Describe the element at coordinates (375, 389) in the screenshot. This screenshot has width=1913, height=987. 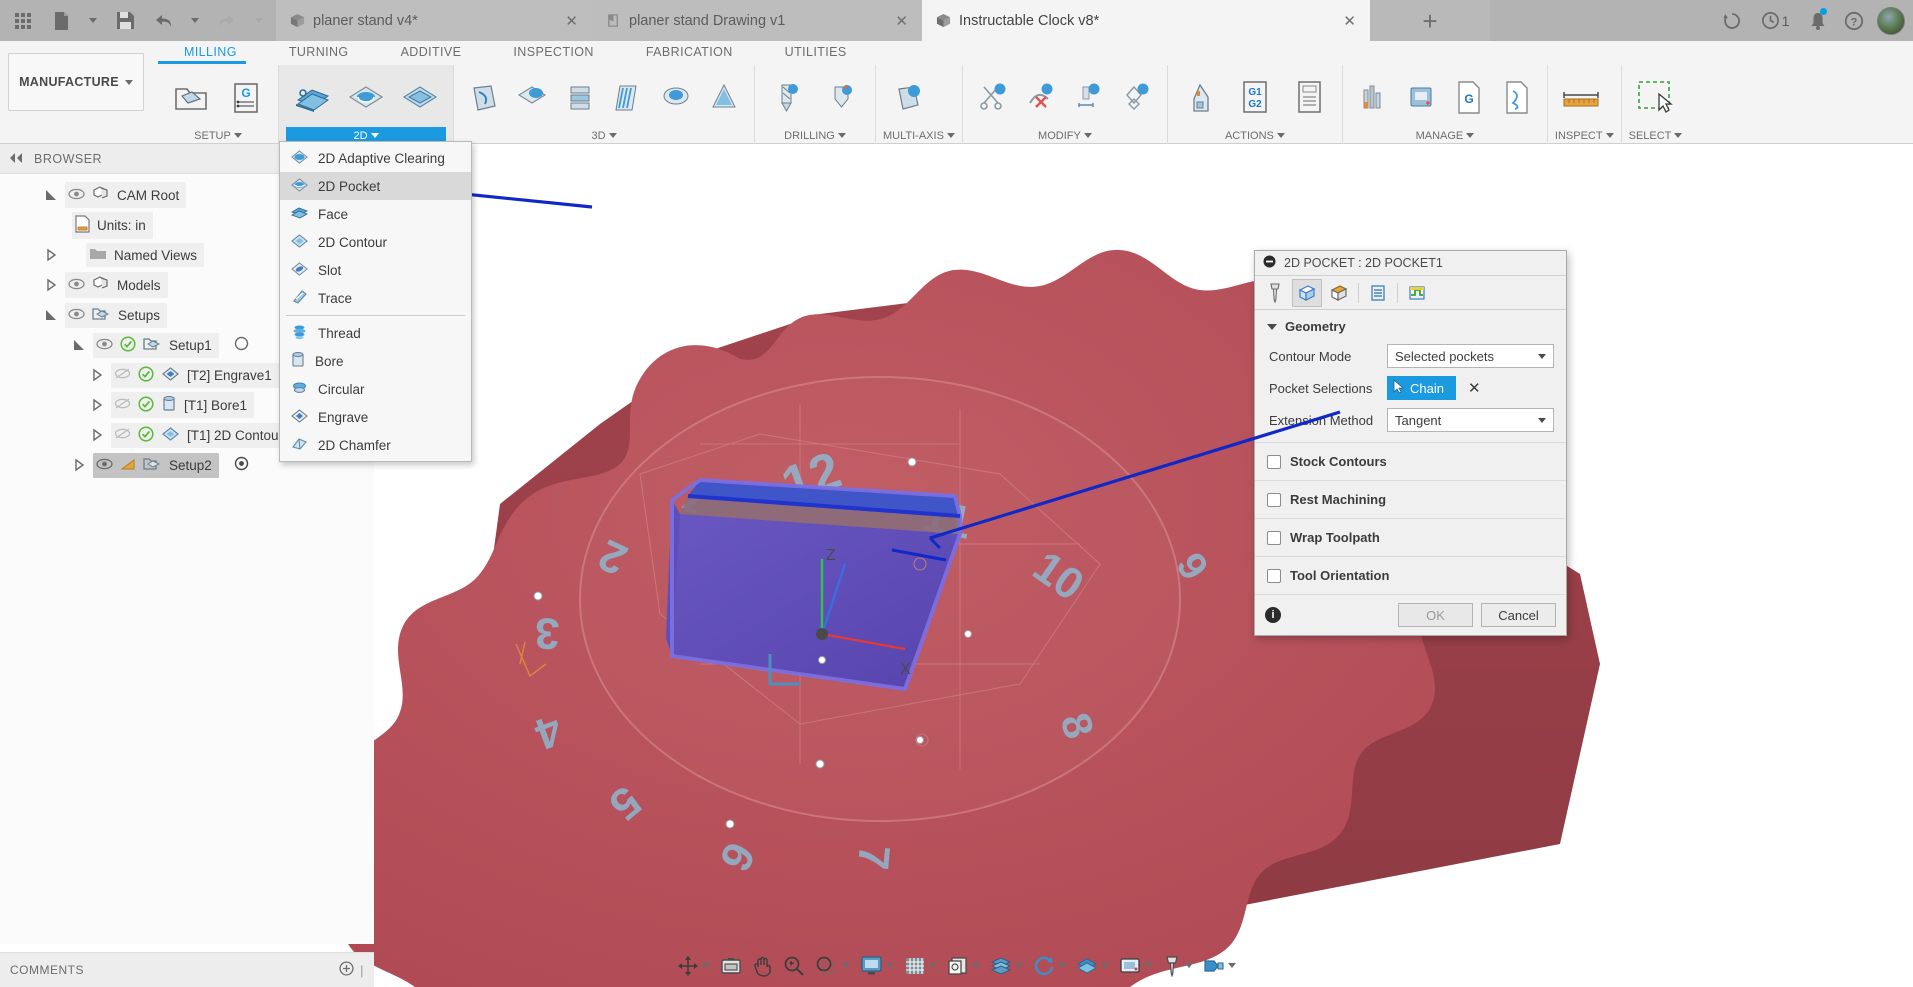
I see `menu-item-circular: Circular` at that location.